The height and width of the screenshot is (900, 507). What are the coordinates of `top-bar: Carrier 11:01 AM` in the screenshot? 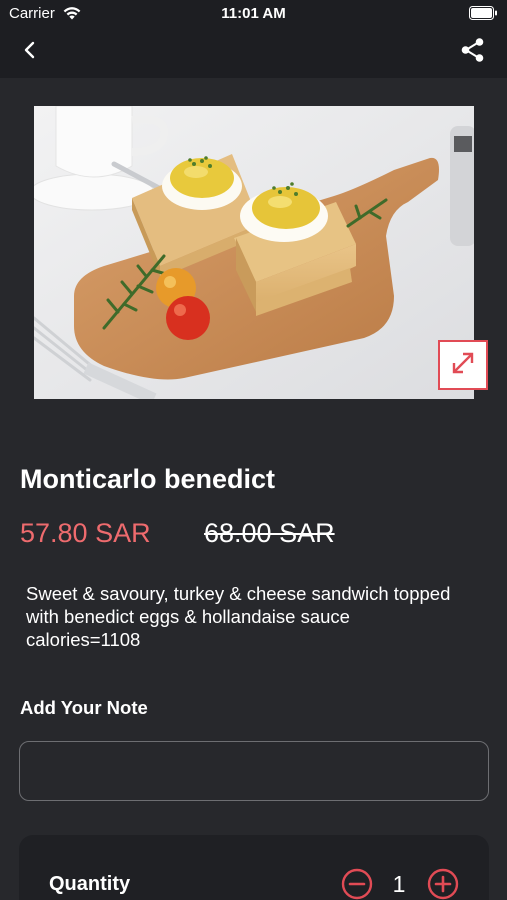 It's located at (253, 39).